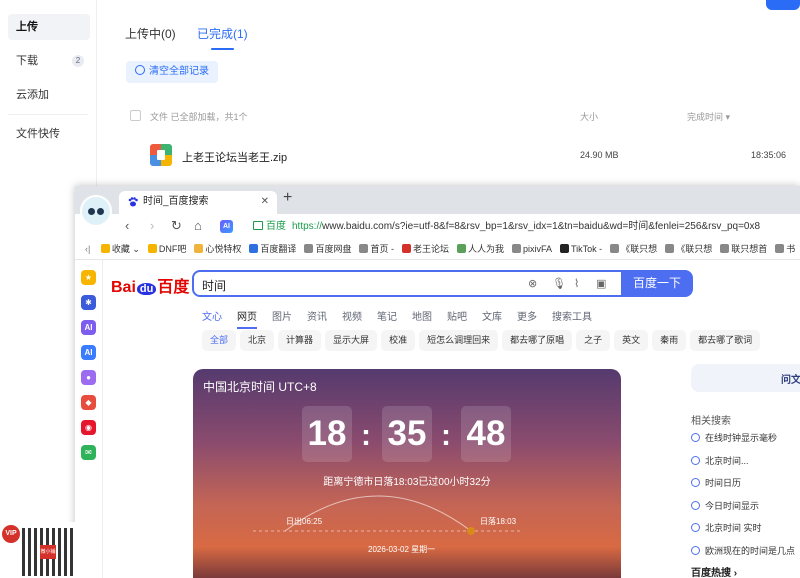 This screenshot has height=578, width=800. What do you see at coordinates (226, 226) in the screenshot?
I see `ai-assistant-icon: AI` at bounding box center [226, 226].